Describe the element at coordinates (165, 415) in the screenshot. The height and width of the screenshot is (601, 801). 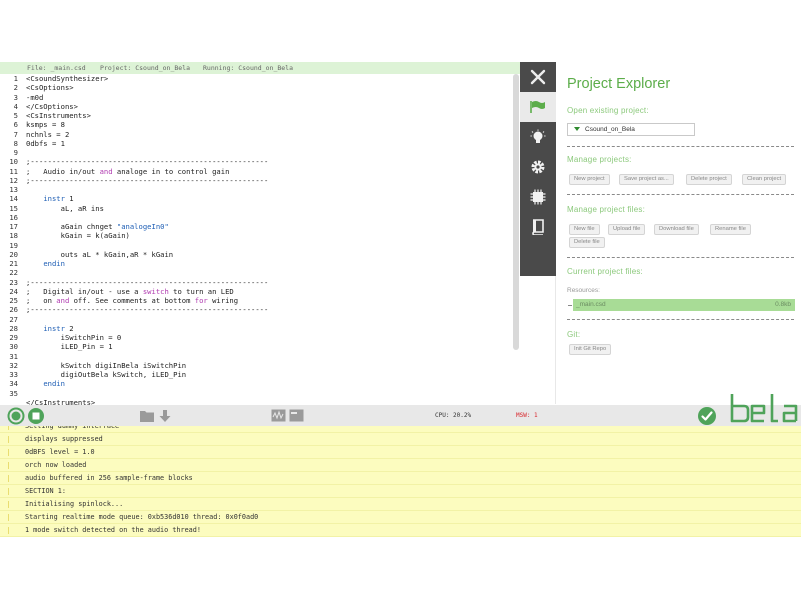
I see `download-project-button` at that location.